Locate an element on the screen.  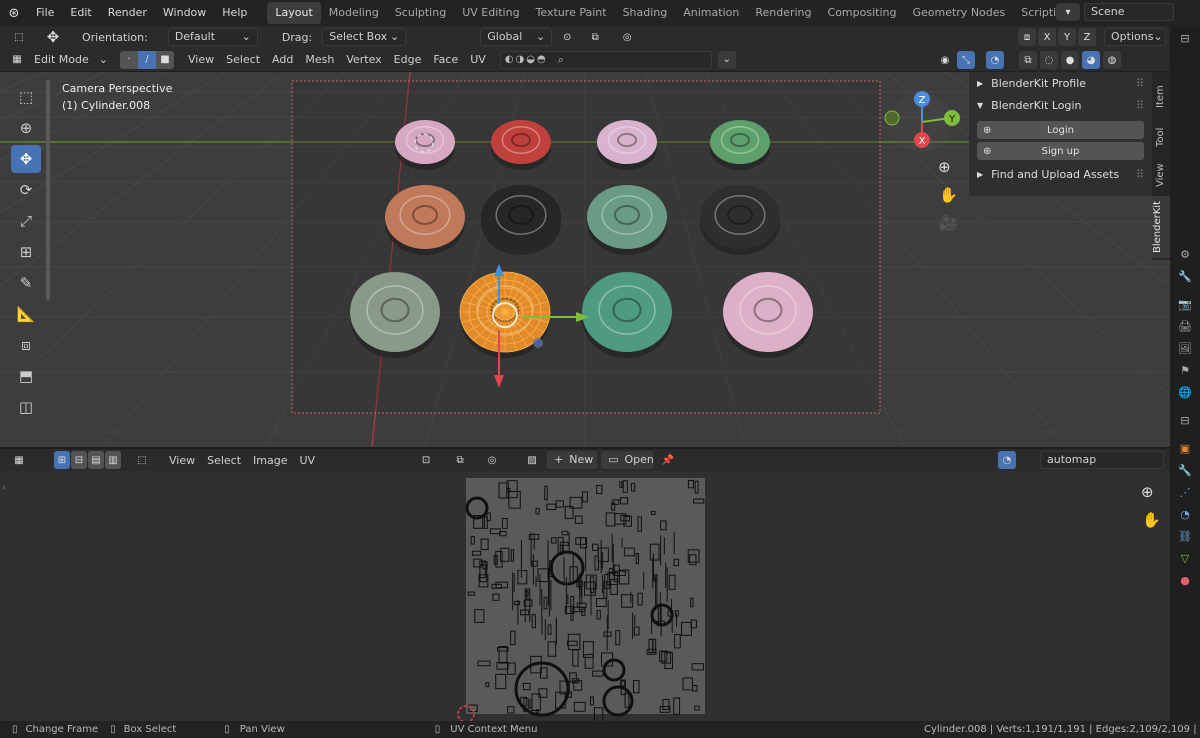
open-image-button: ▭ Open is located at coordinates (627, 460).